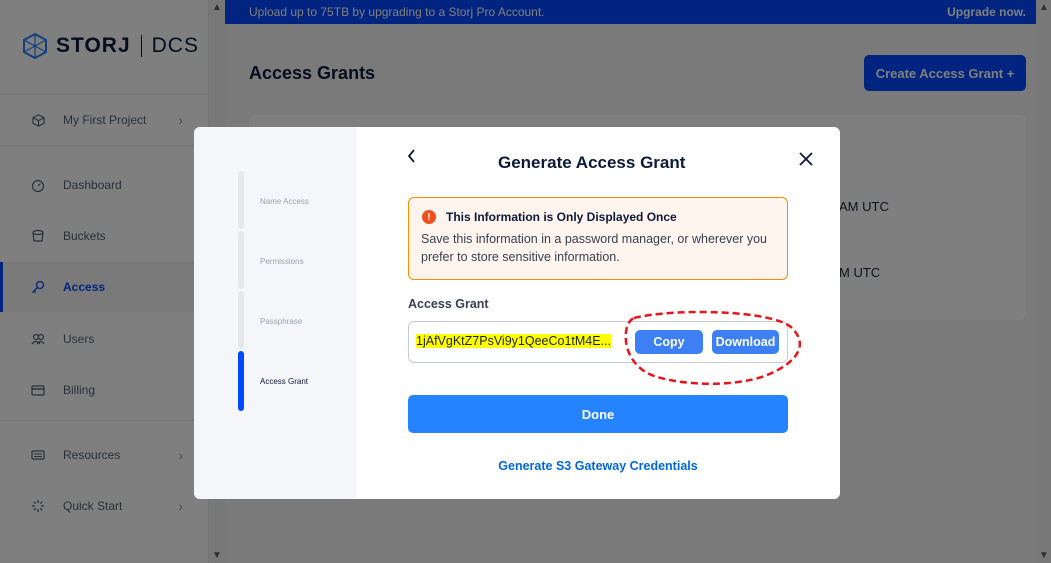  I want to click on modal-title: Generate Access Grant, so click(592, 162).